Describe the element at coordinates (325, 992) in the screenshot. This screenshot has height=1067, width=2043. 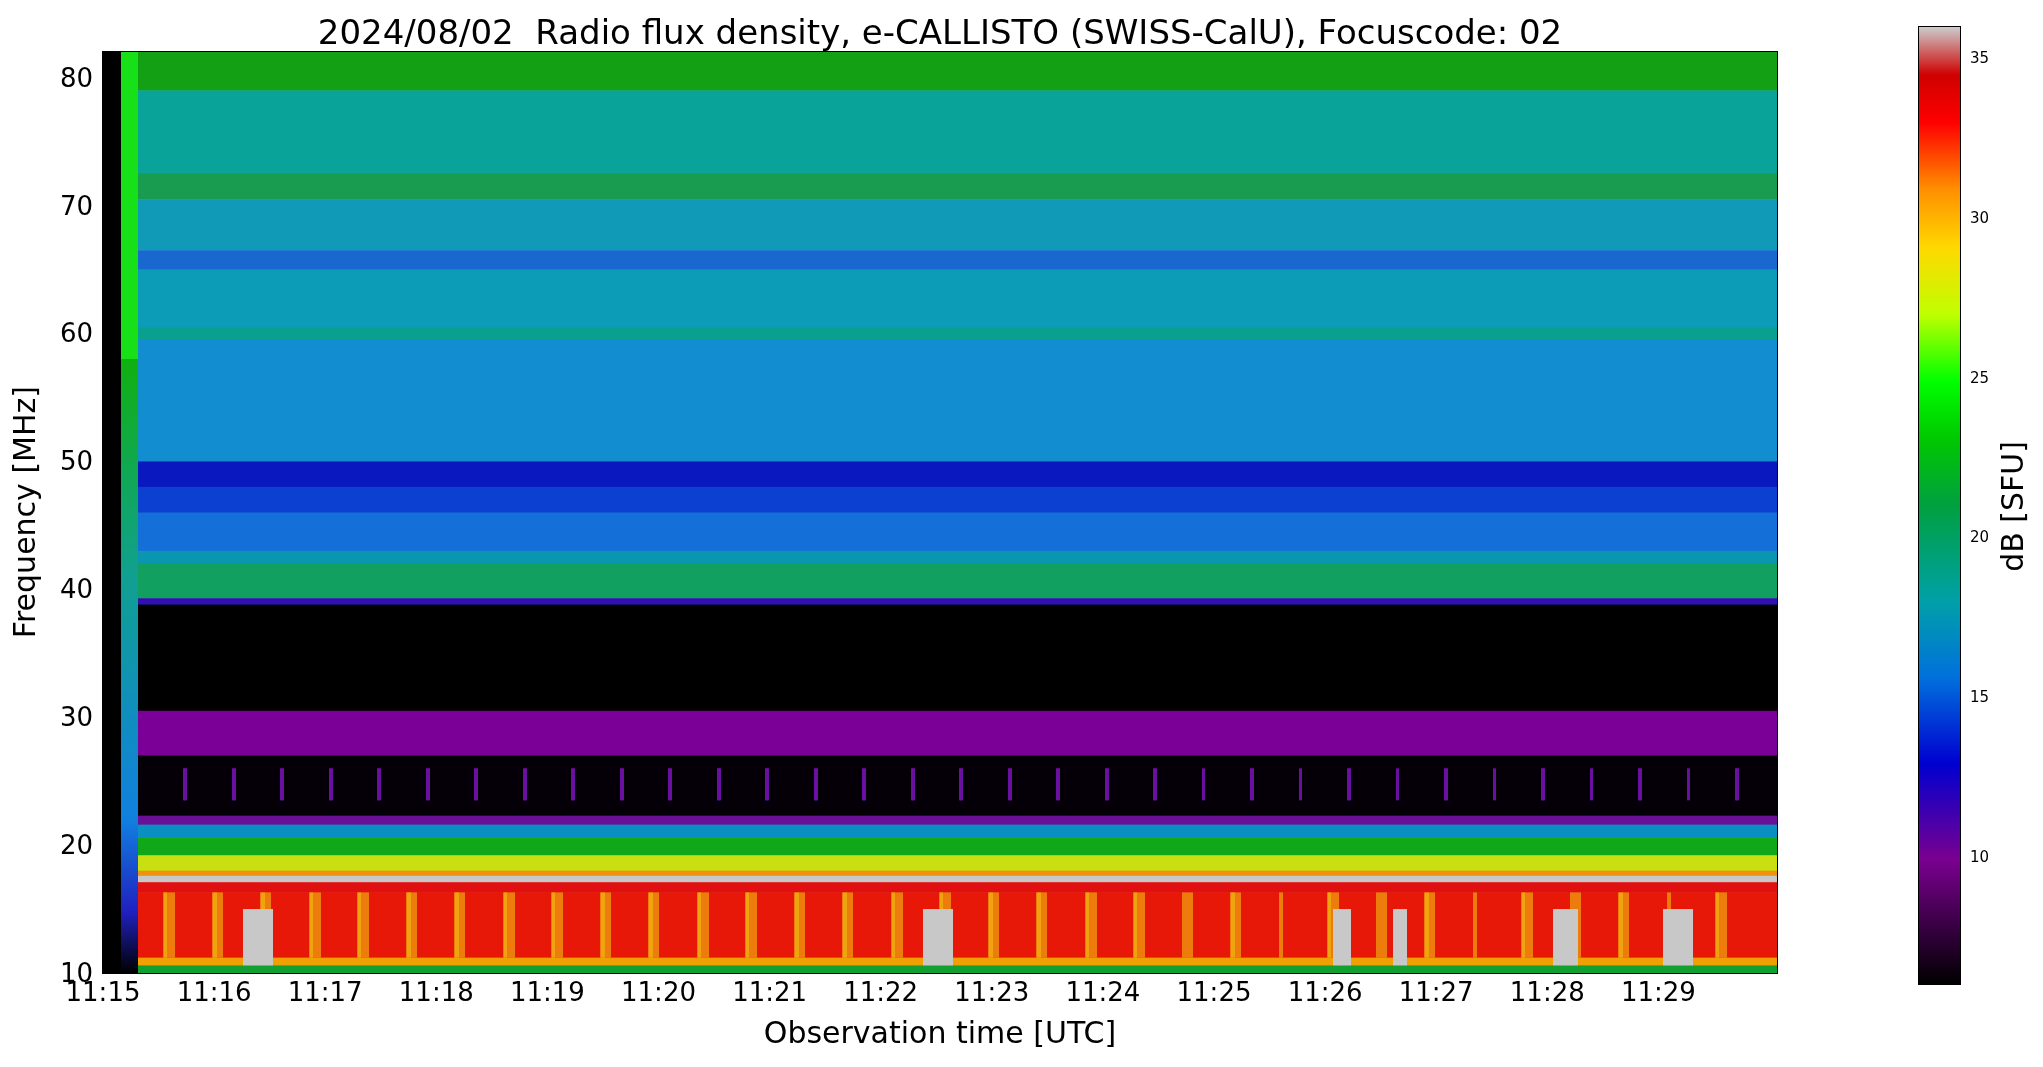
I see `x-tick-label: 11:17` at that location.